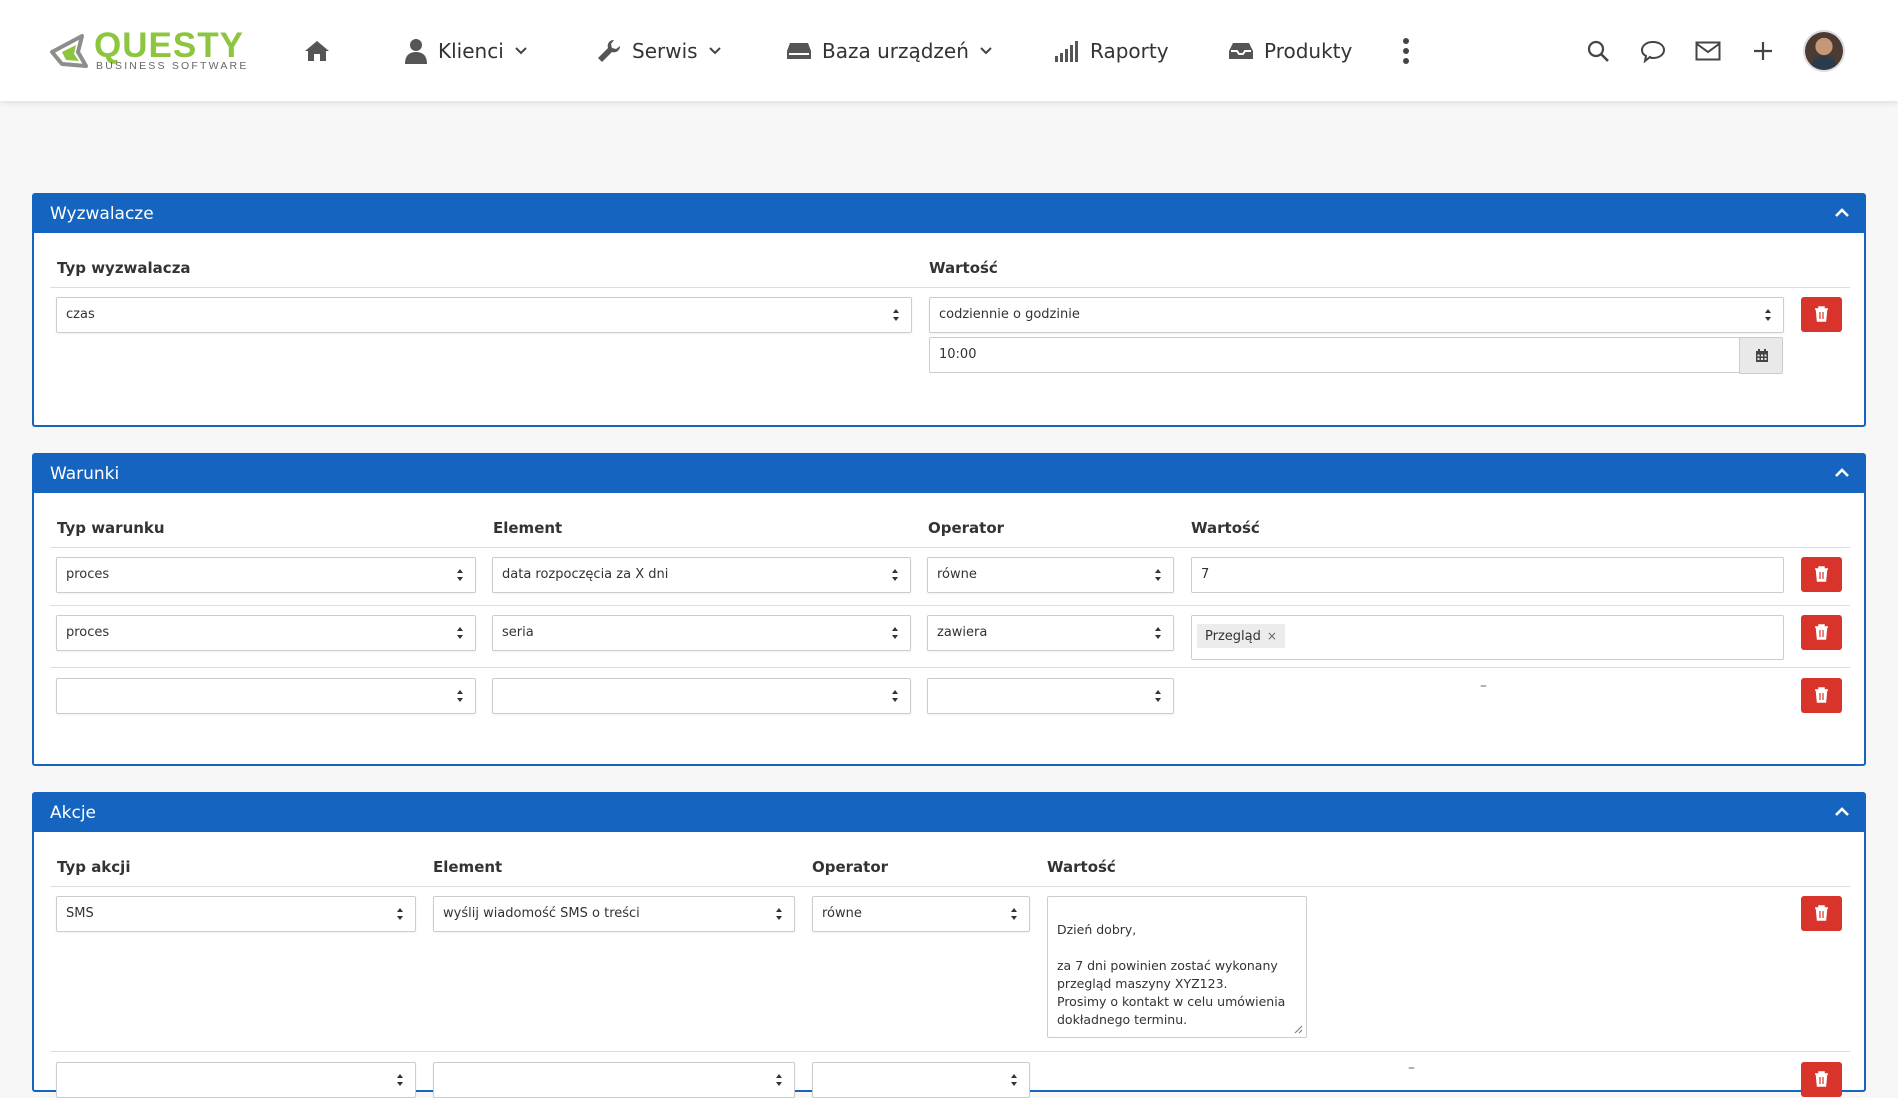  What do you see at coordinates (1763, 50) in the screenshot?
I see `add-button` at bounding box center [1763, 50].